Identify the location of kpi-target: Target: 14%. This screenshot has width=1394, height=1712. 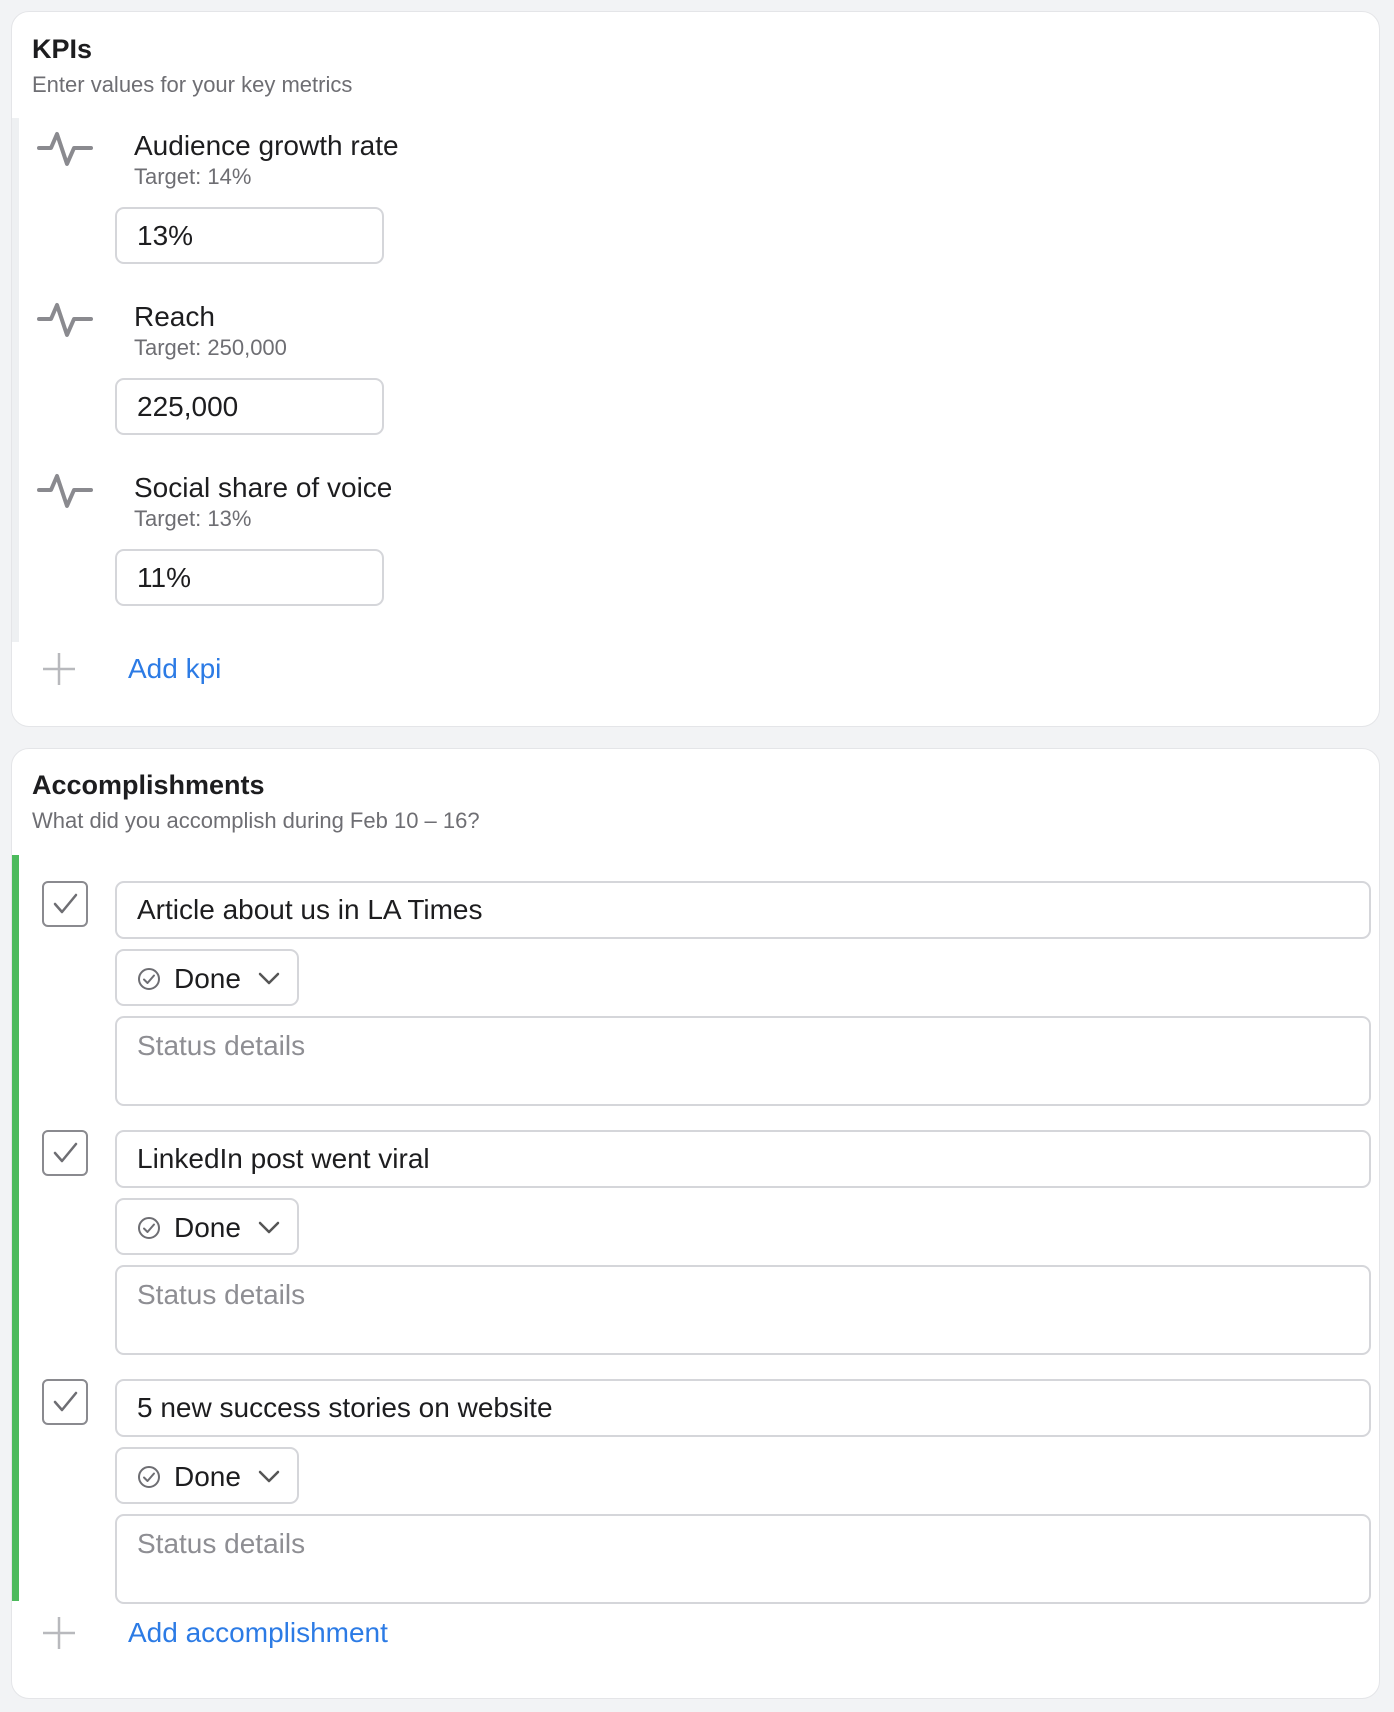
(193, 176).